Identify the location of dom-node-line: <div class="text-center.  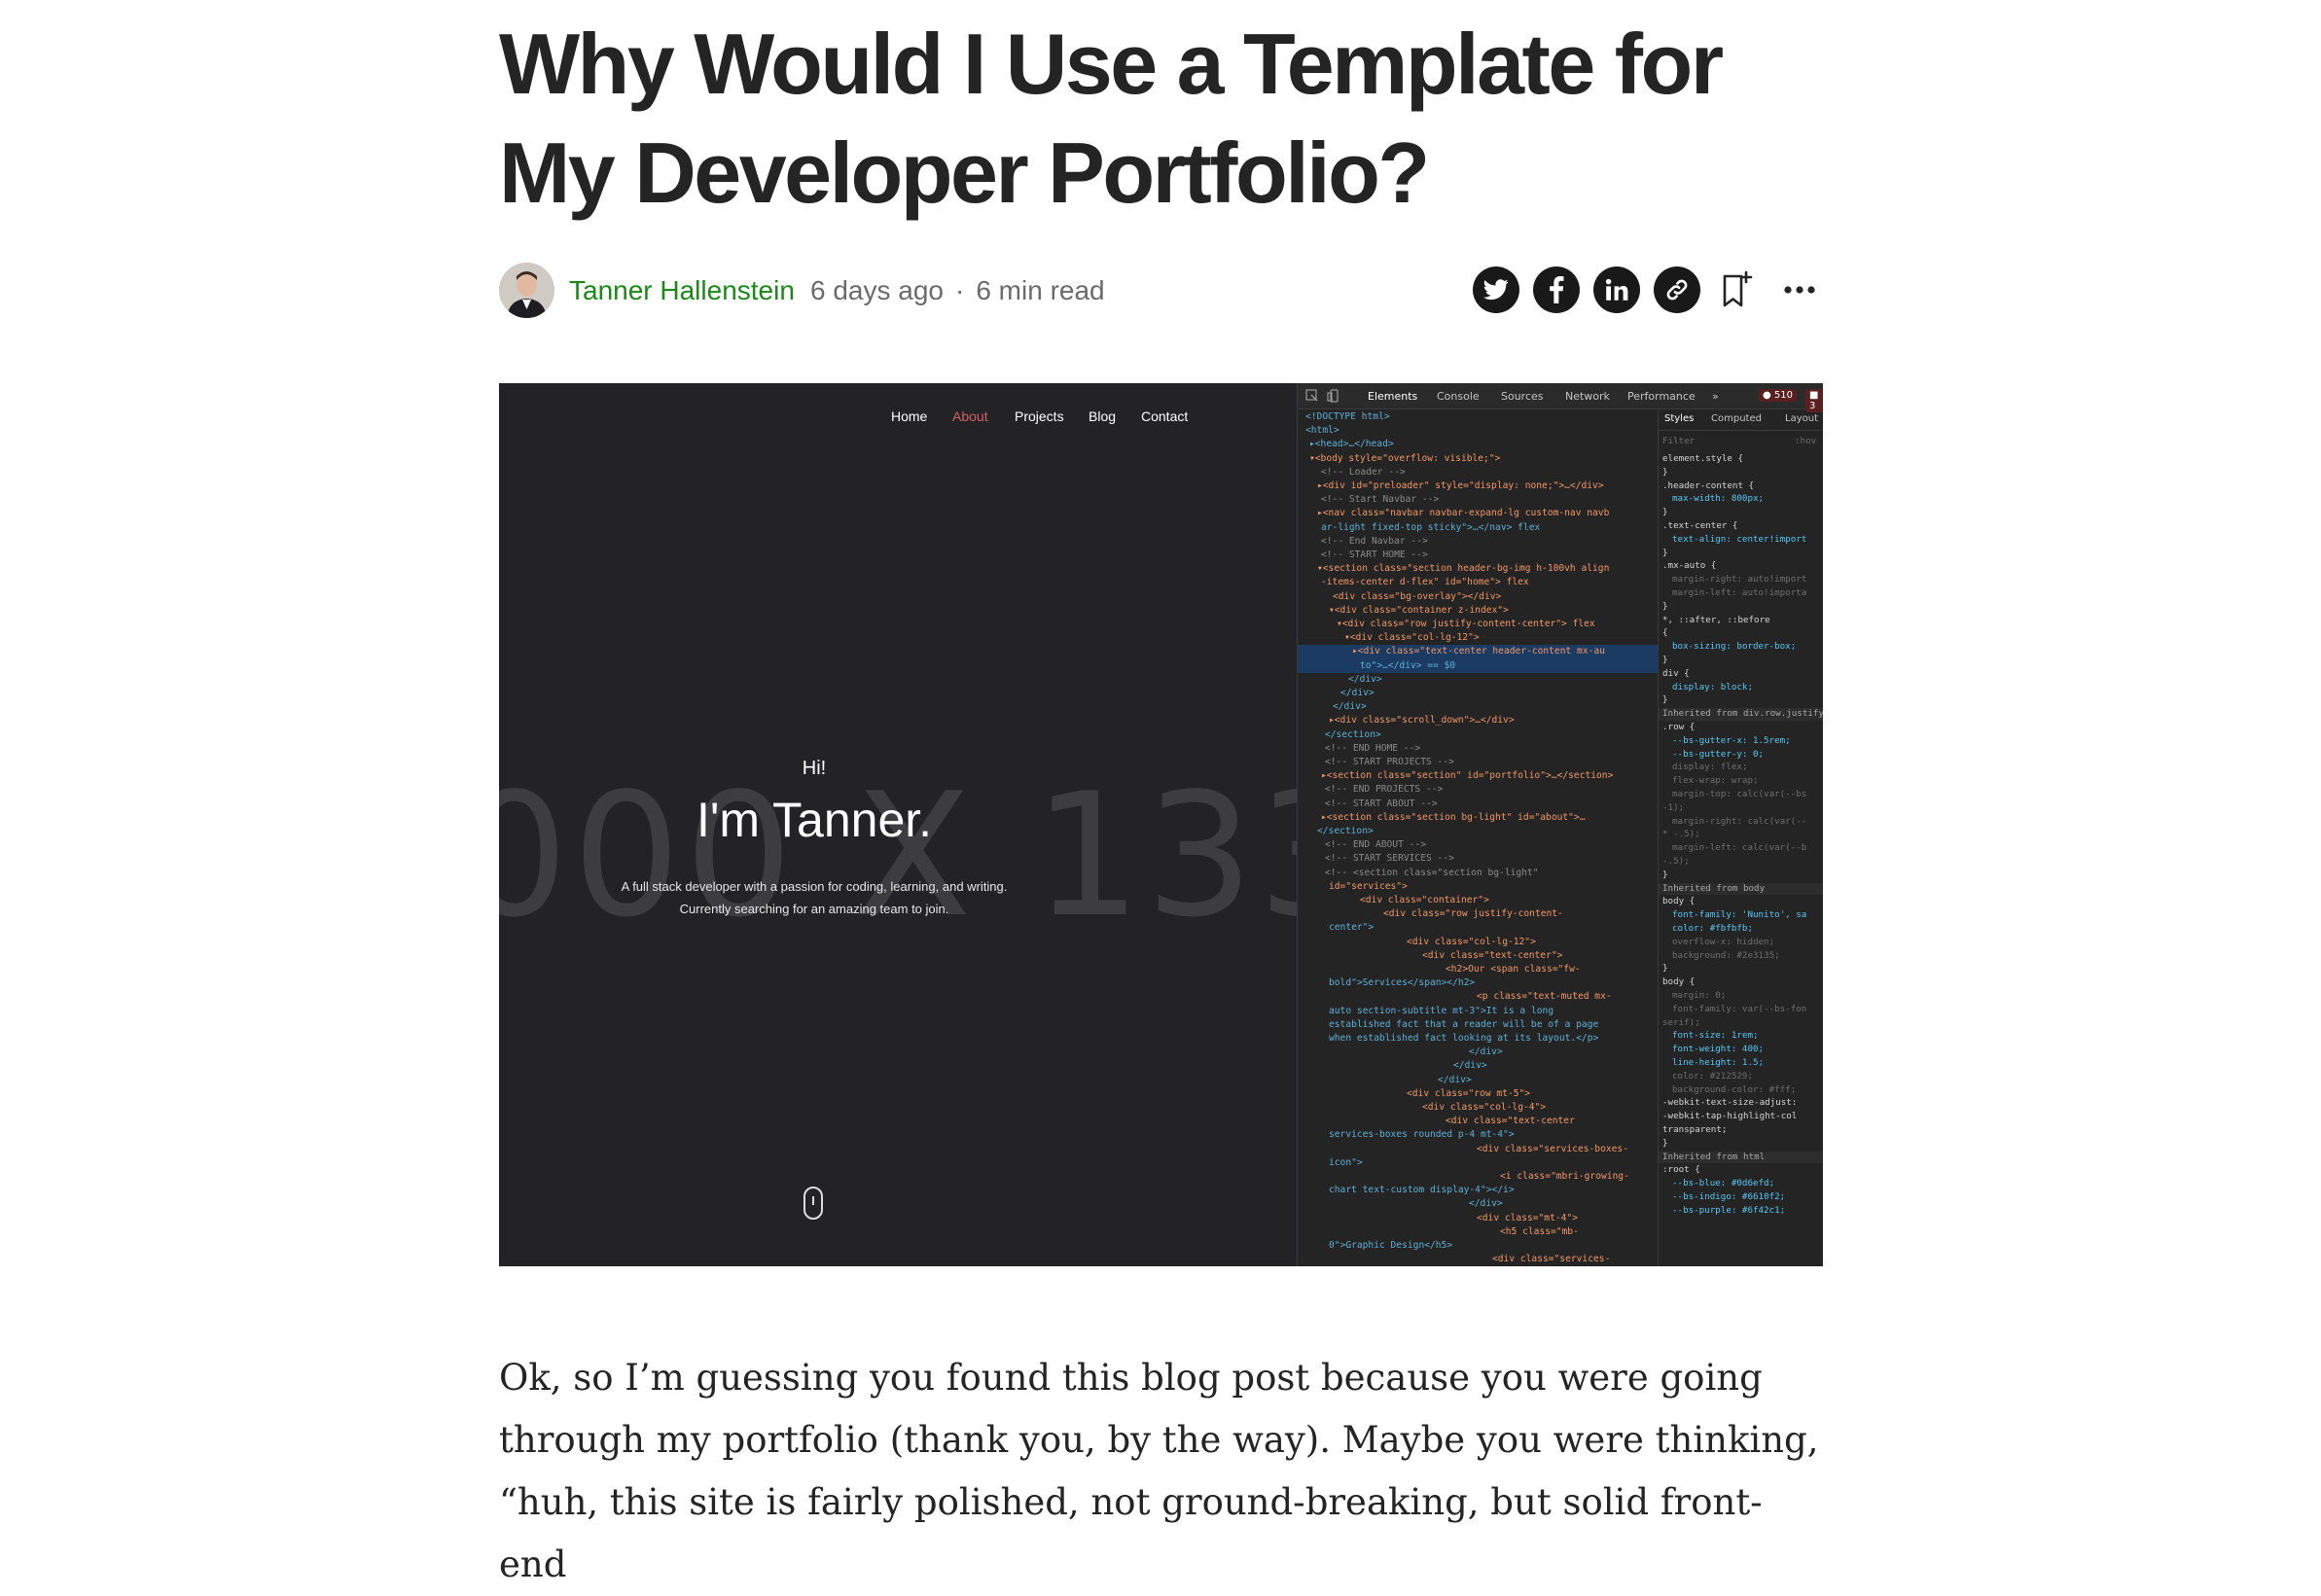
(1511, 1121).